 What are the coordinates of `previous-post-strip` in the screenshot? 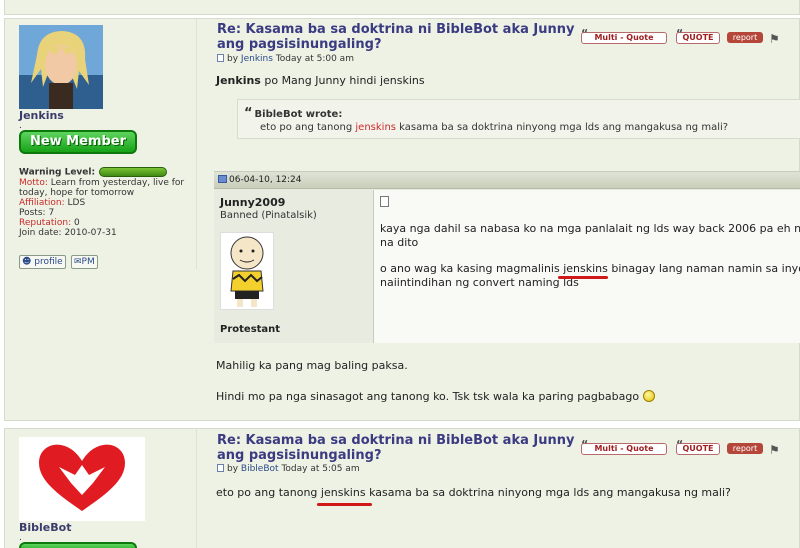 It's located at (400, 9).